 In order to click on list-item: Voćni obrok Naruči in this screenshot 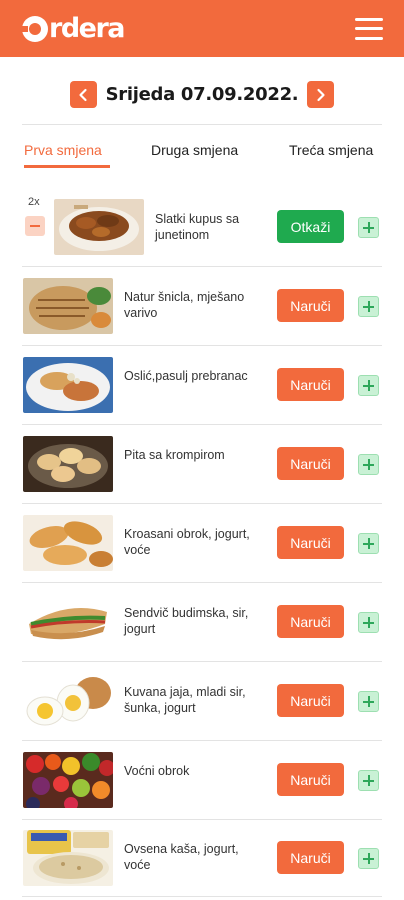, I will do `click(202, 782)`.